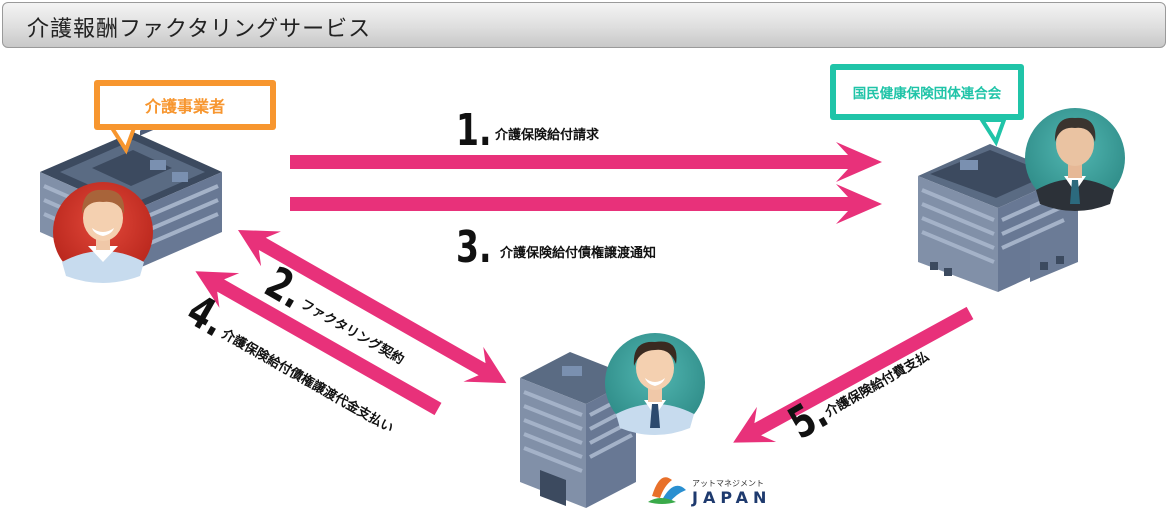 The height and width of the screenshot is (520, 1170). I want to click on logo-name: JAPAN, so click(731, 497).